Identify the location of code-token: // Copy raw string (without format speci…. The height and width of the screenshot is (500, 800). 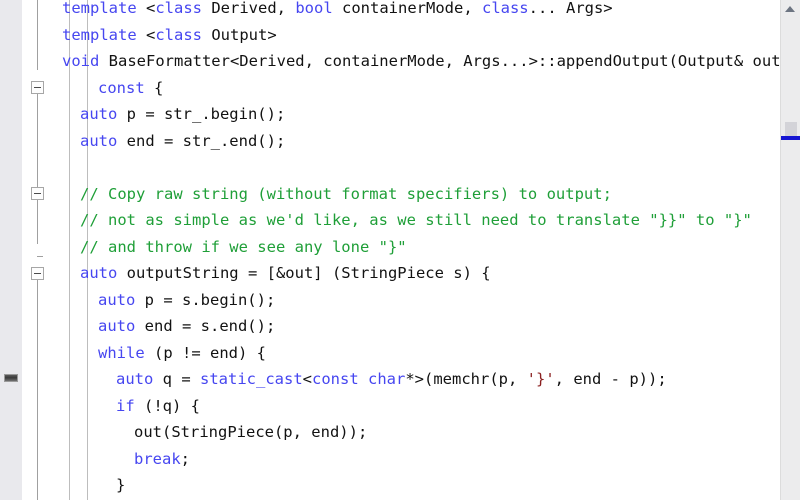
(346, 193).